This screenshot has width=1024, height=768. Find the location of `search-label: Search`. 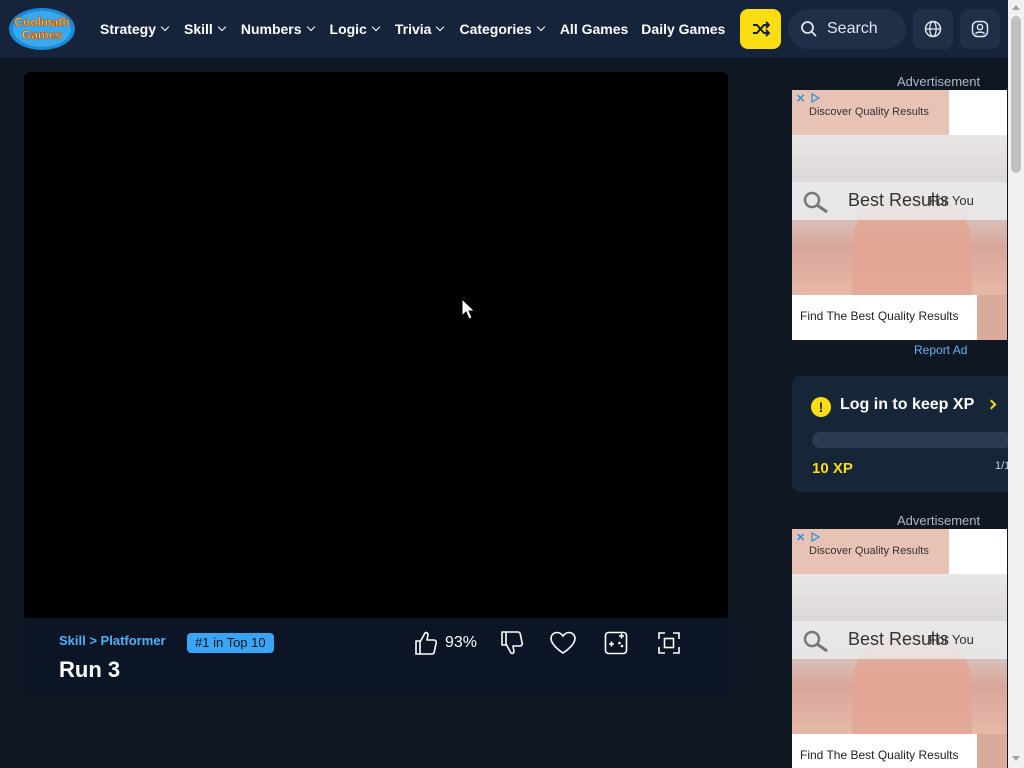

search-label: Search is located at coordinates (852, 28).